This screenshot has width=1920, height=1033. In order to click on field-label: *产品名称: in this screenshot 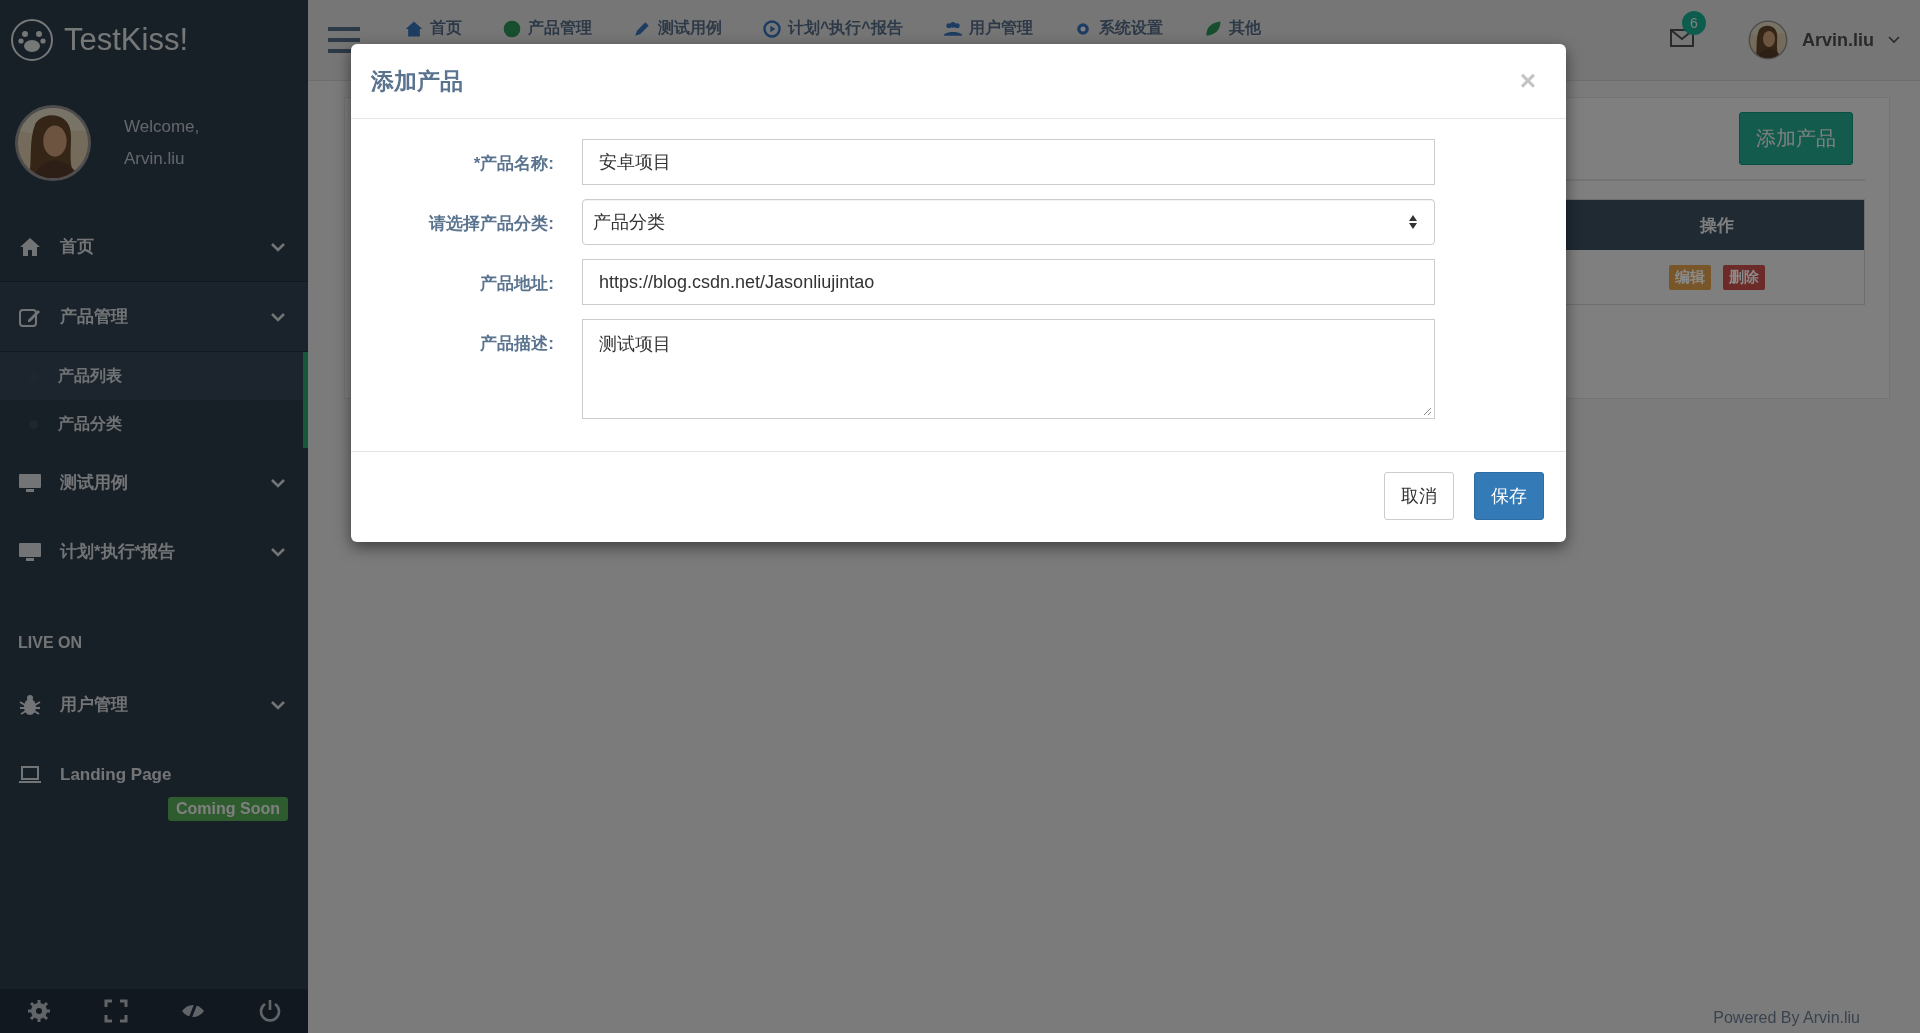, I will do `click(513, 164)`.